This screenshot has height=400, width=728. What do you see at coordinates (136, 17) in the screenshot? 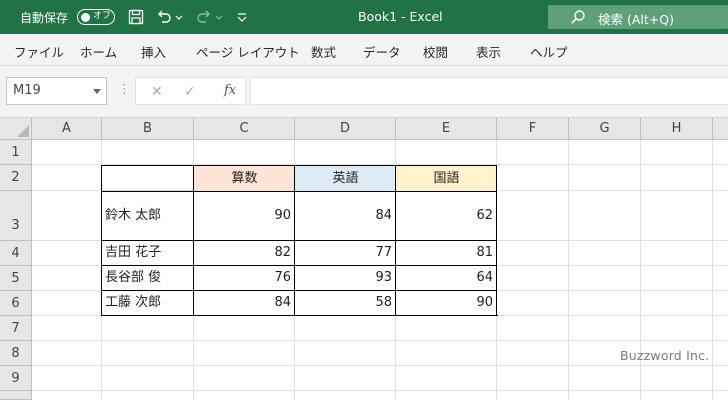
I see `save-icon` at bounding box center [136, 17].